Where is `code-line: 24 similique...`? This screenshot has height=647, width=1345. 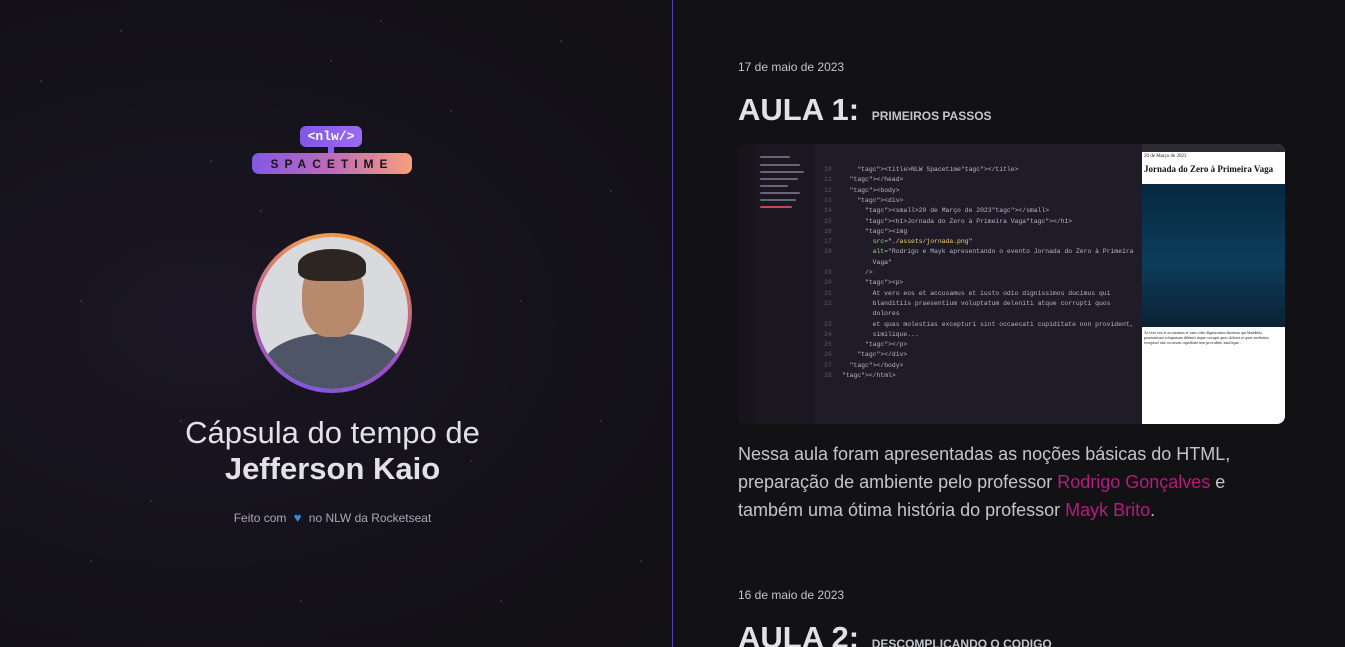 code-line: 24 similique... is located at coordinates (871, 334).